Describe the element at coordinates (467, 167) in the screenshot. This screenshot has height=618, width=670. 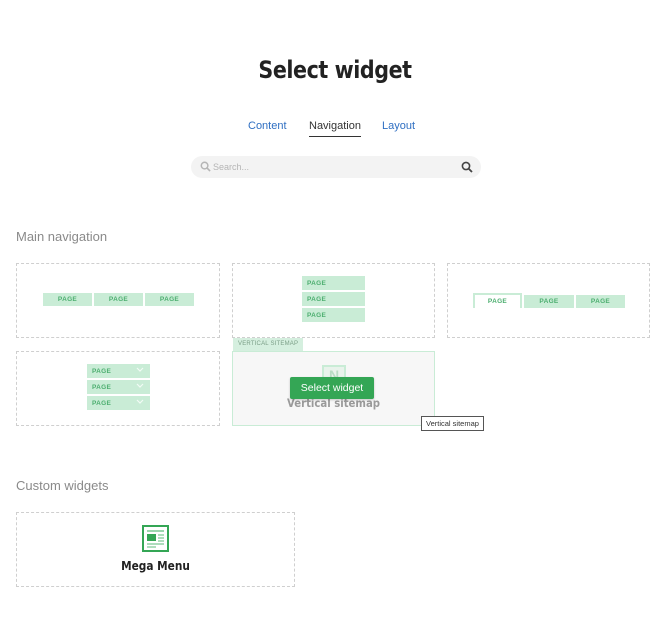
I see `search-submit-icon` at that location.